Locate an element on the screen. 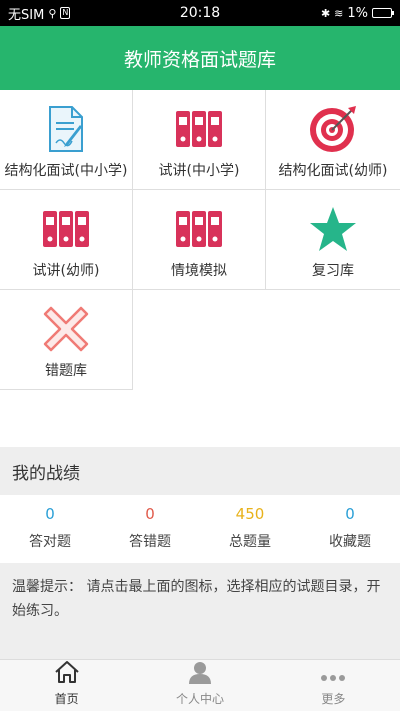 This screenshot has width=400, height=711. tile-lecture-kindergarten: 试讲(幼师) is located at coordinates (66, 240).